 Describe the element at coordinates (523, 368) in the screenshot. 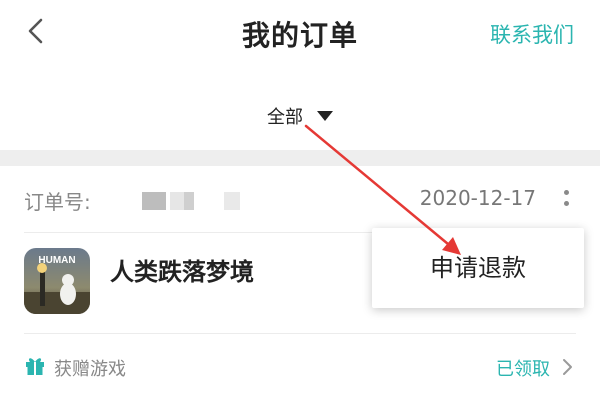

I see `gift-status: 已领取` at that location.